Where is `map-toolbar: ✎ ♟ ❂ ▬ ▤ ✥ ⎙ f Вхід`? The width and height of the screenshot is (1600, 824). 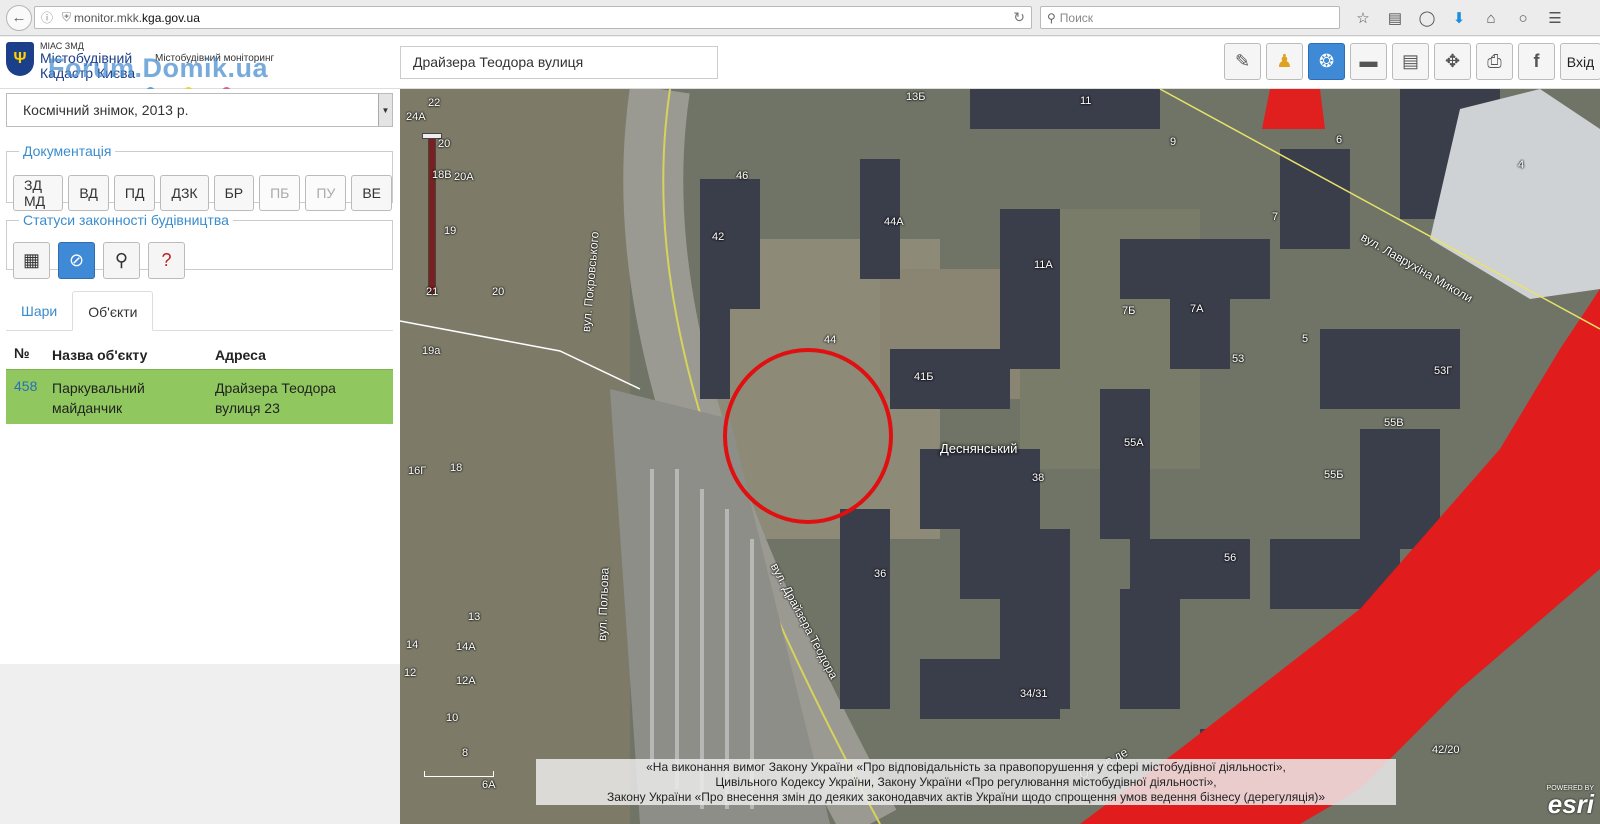 map-toolbar: ✎ ♟ ❂ ▬ ▤ ✥ ⎙ f Вхід is located at coordinates (1409, 61).